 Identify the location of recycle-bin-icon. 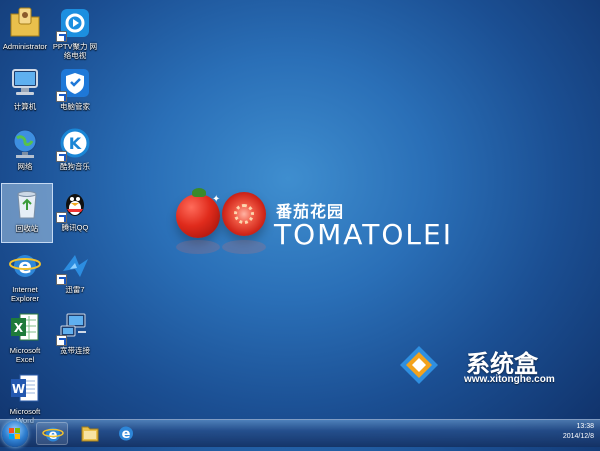
(27, 205).